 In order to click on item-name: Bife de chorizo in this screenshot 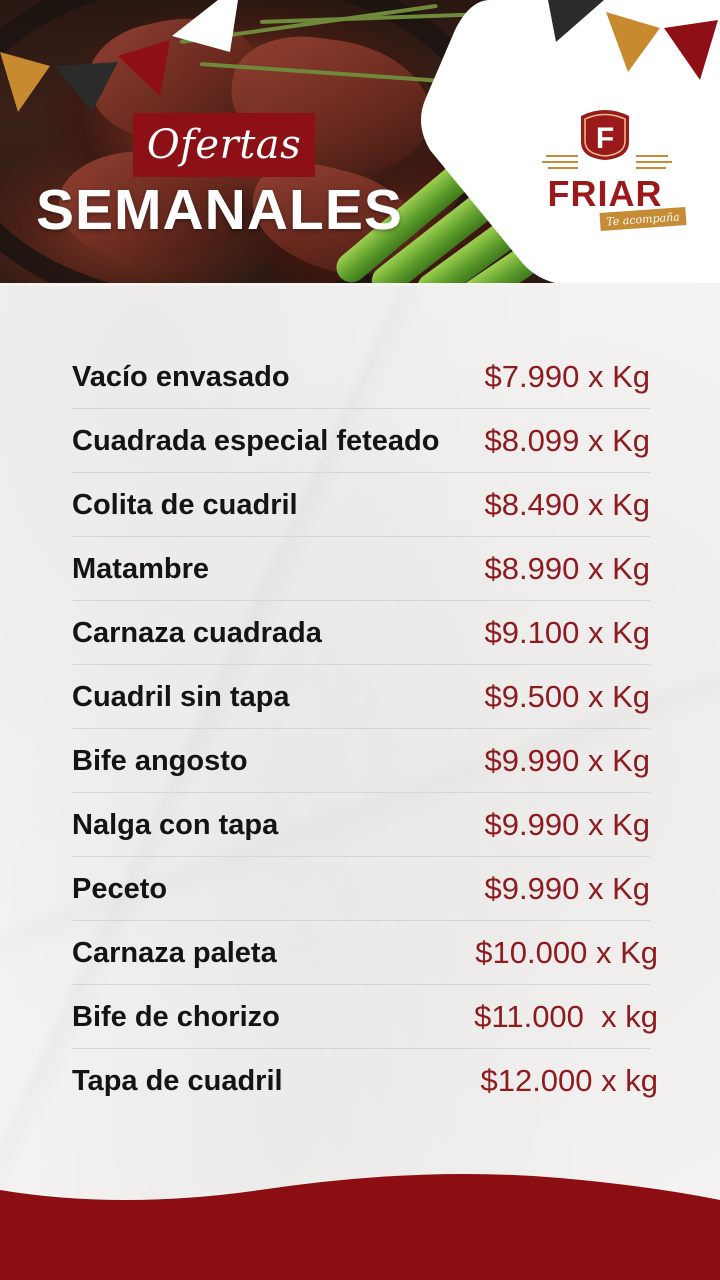, I will do `click(176, 1017)`.